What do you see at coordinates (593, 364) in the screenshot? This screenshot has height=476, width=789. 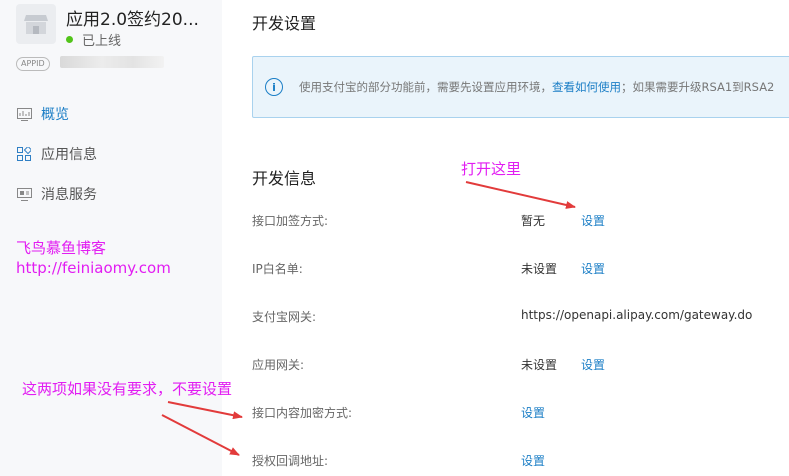 I see `set-app-gateway-link: 设置` at bounding box center [593, 364].